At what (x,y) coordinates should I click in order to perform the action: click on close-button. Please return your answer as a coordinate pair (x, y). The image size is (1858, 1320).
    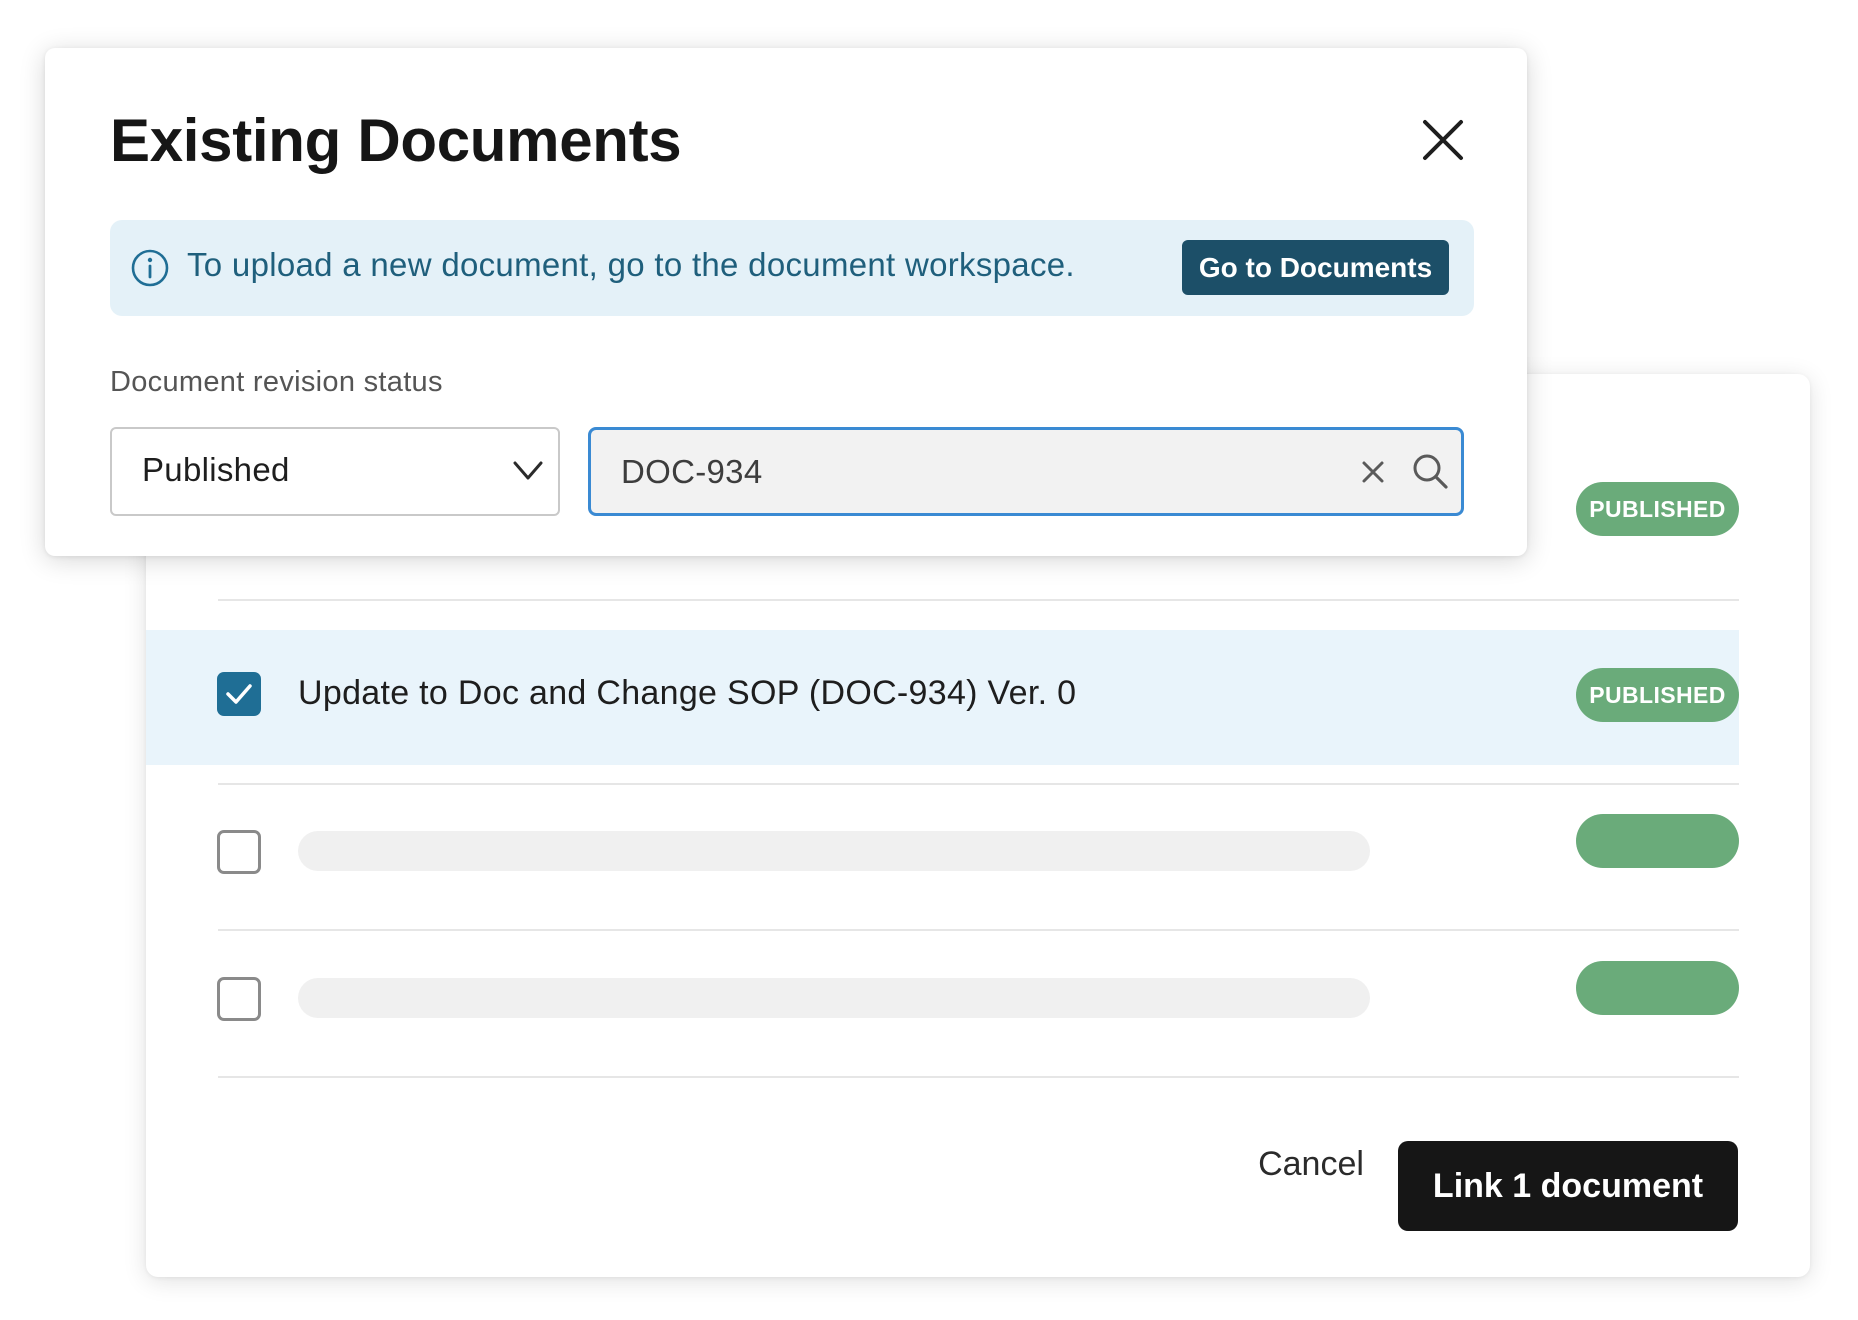
    Looking at the image, I should click on (1443, 140).